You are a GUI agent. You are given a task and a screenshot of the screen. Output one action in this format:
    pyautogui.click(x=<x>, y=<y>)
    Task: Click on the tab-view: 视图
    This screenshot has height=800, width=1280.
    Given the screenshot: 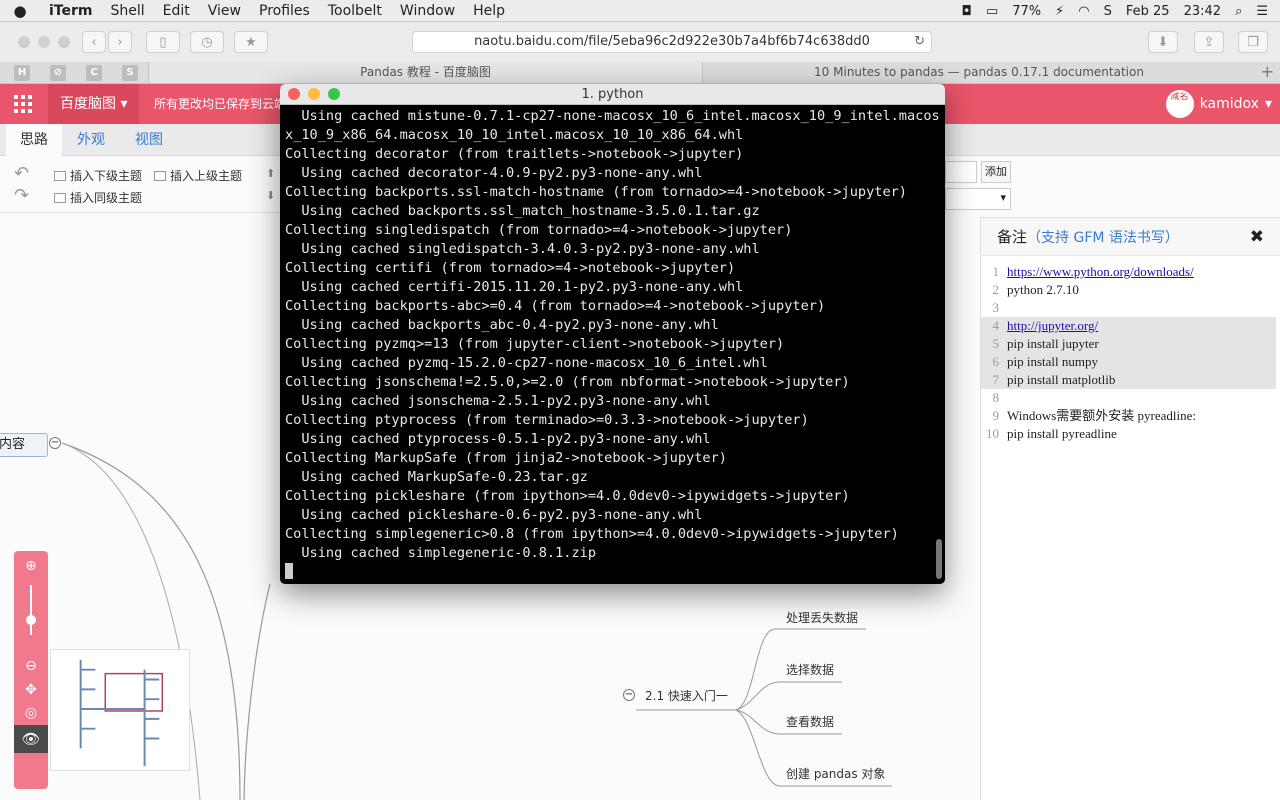 What is the action you would take?
    pyautogui.click(x=149, y=140)
    